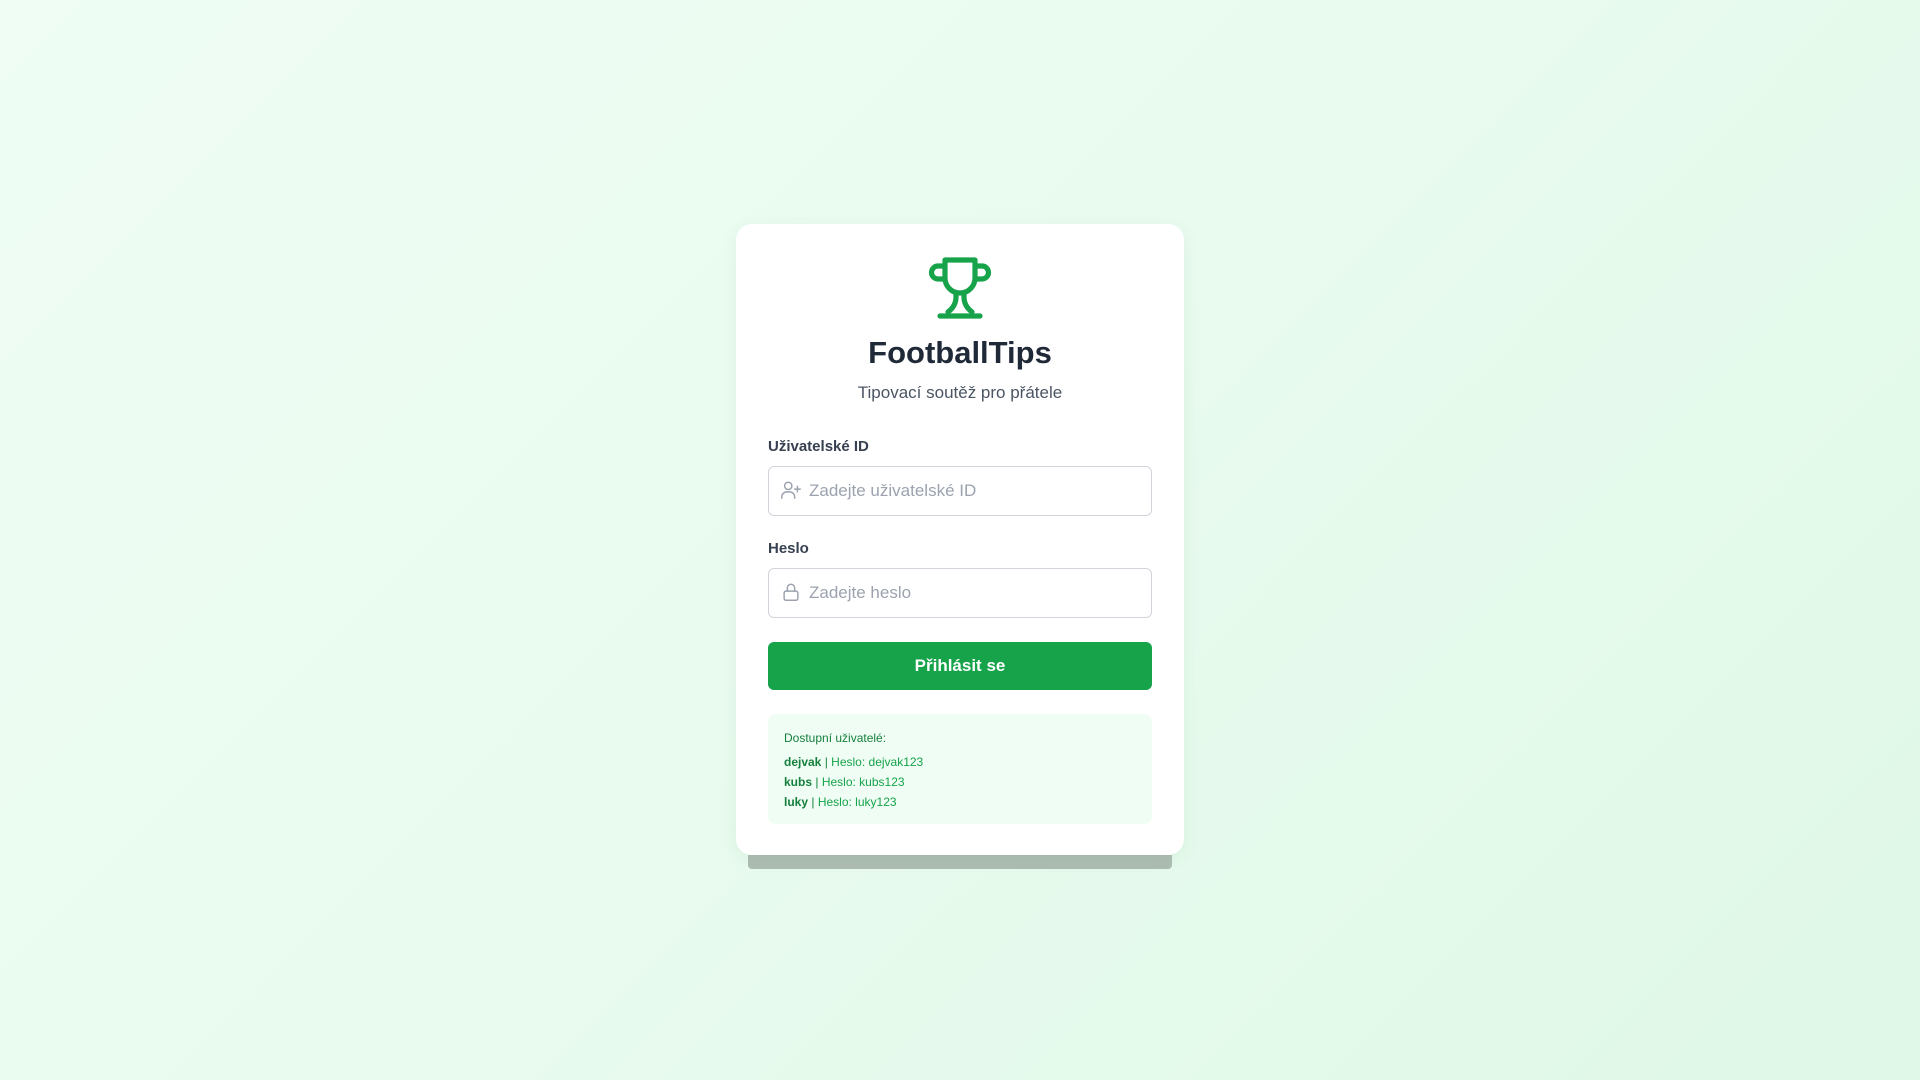 The width and height of the screenshot is (1920, 1080). Describe the element at coordinates (791, 592) in the screenshot. I see `lock-icon` at that location.